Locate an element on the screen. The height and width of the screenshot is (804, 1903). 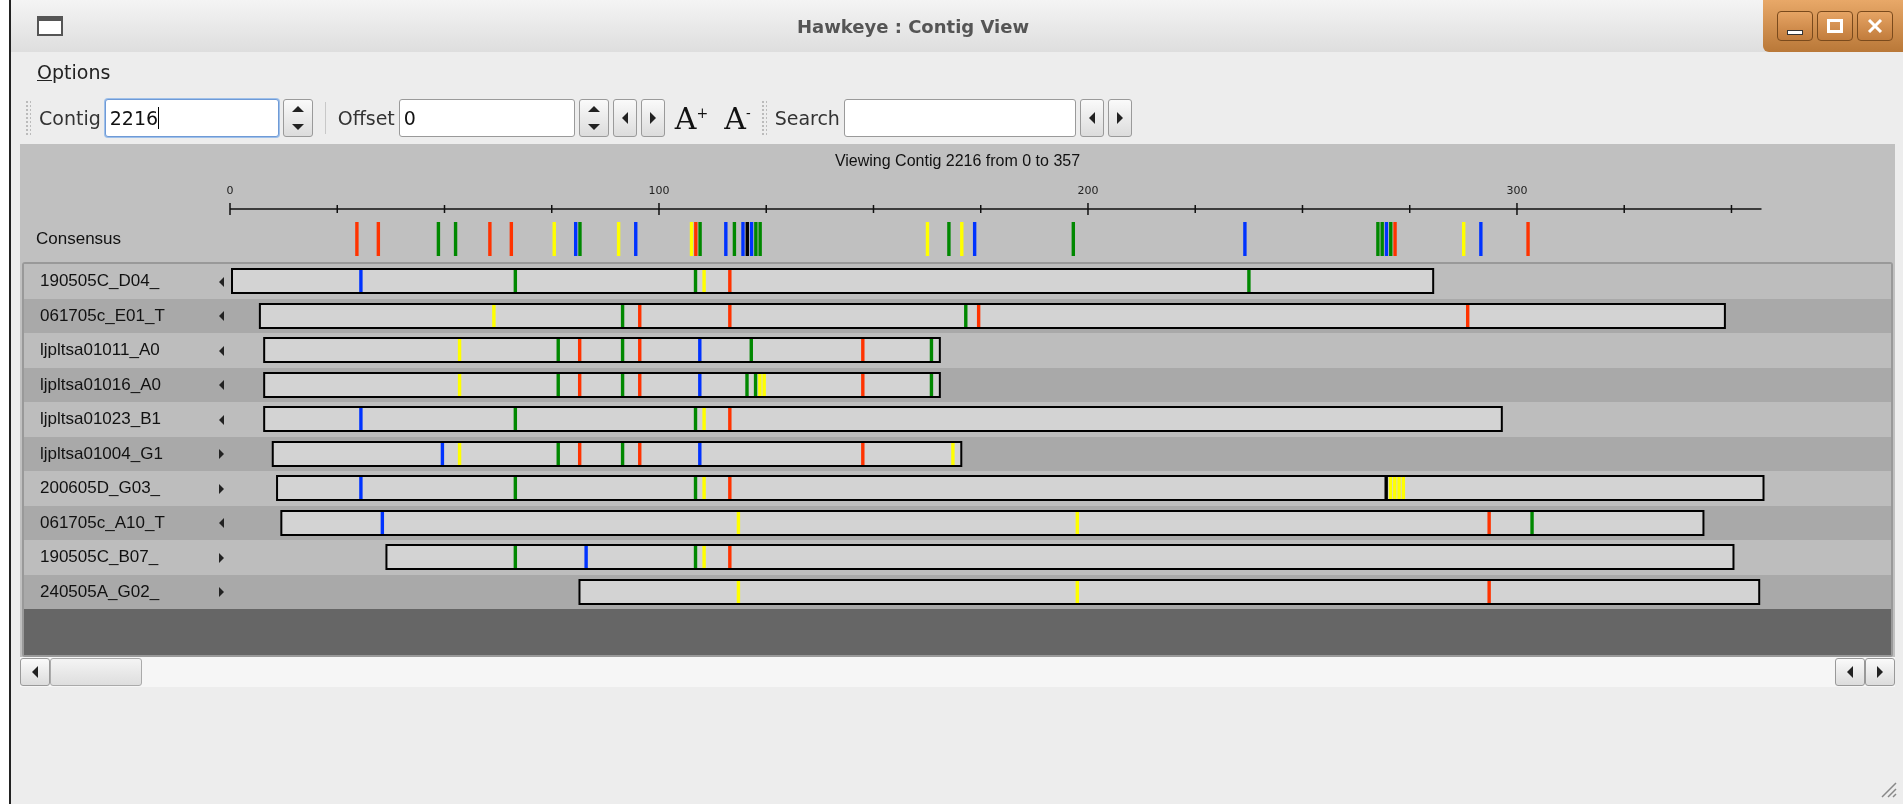
contig-label: Contig is located at coordinates (70, 118).